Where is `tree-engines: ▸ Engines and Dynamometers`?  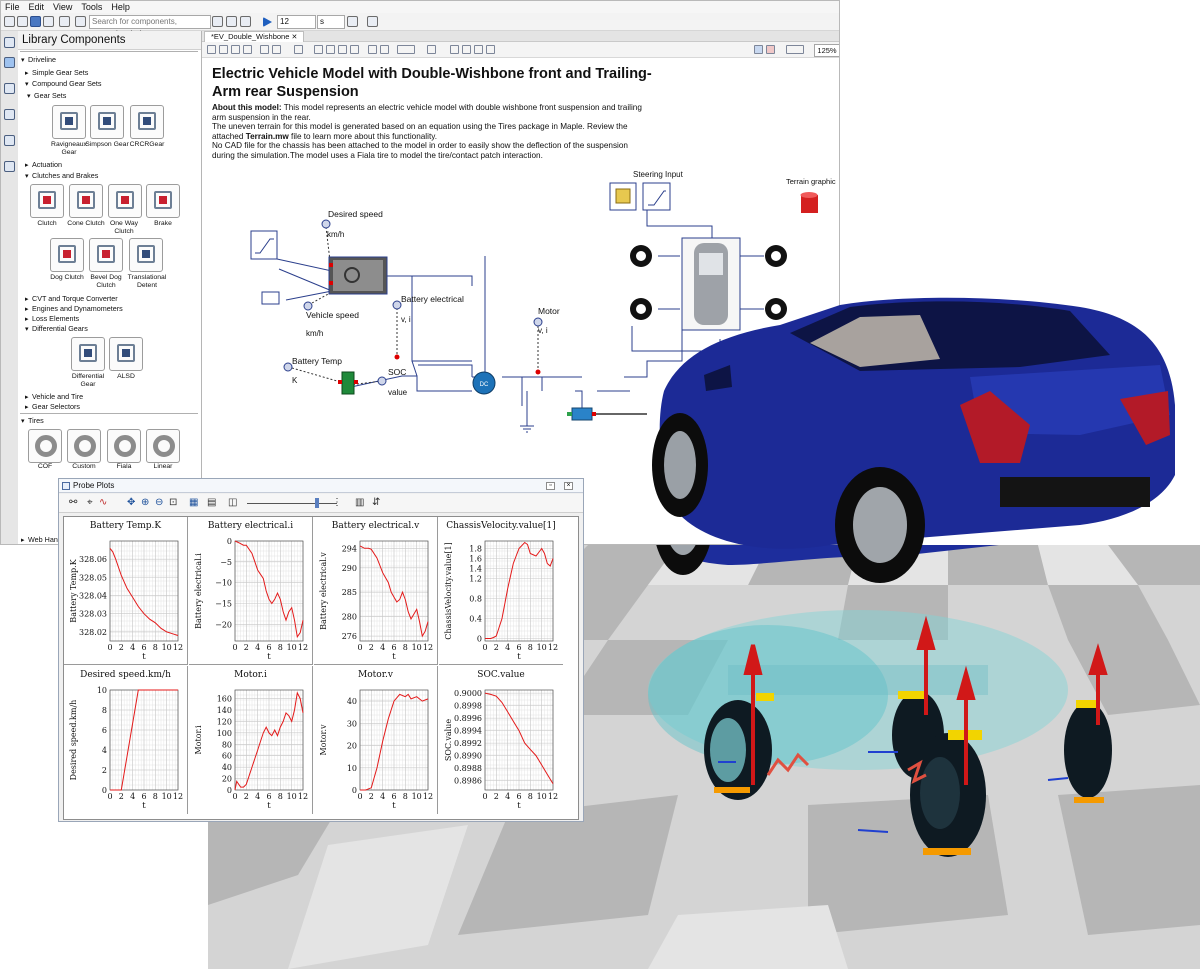 tree-engines: ▸ Engines and Dynamometers is located at coordinates (74, 308).